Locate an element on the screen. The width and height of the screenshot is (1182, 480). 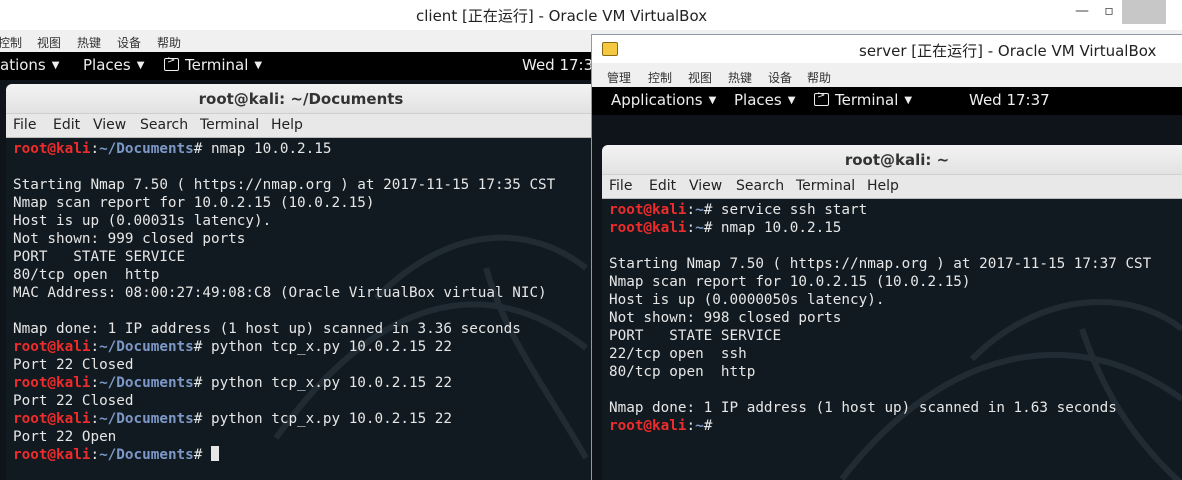
output-line: Host is up (0.00031s latency). is located at coordinates (142, 221).